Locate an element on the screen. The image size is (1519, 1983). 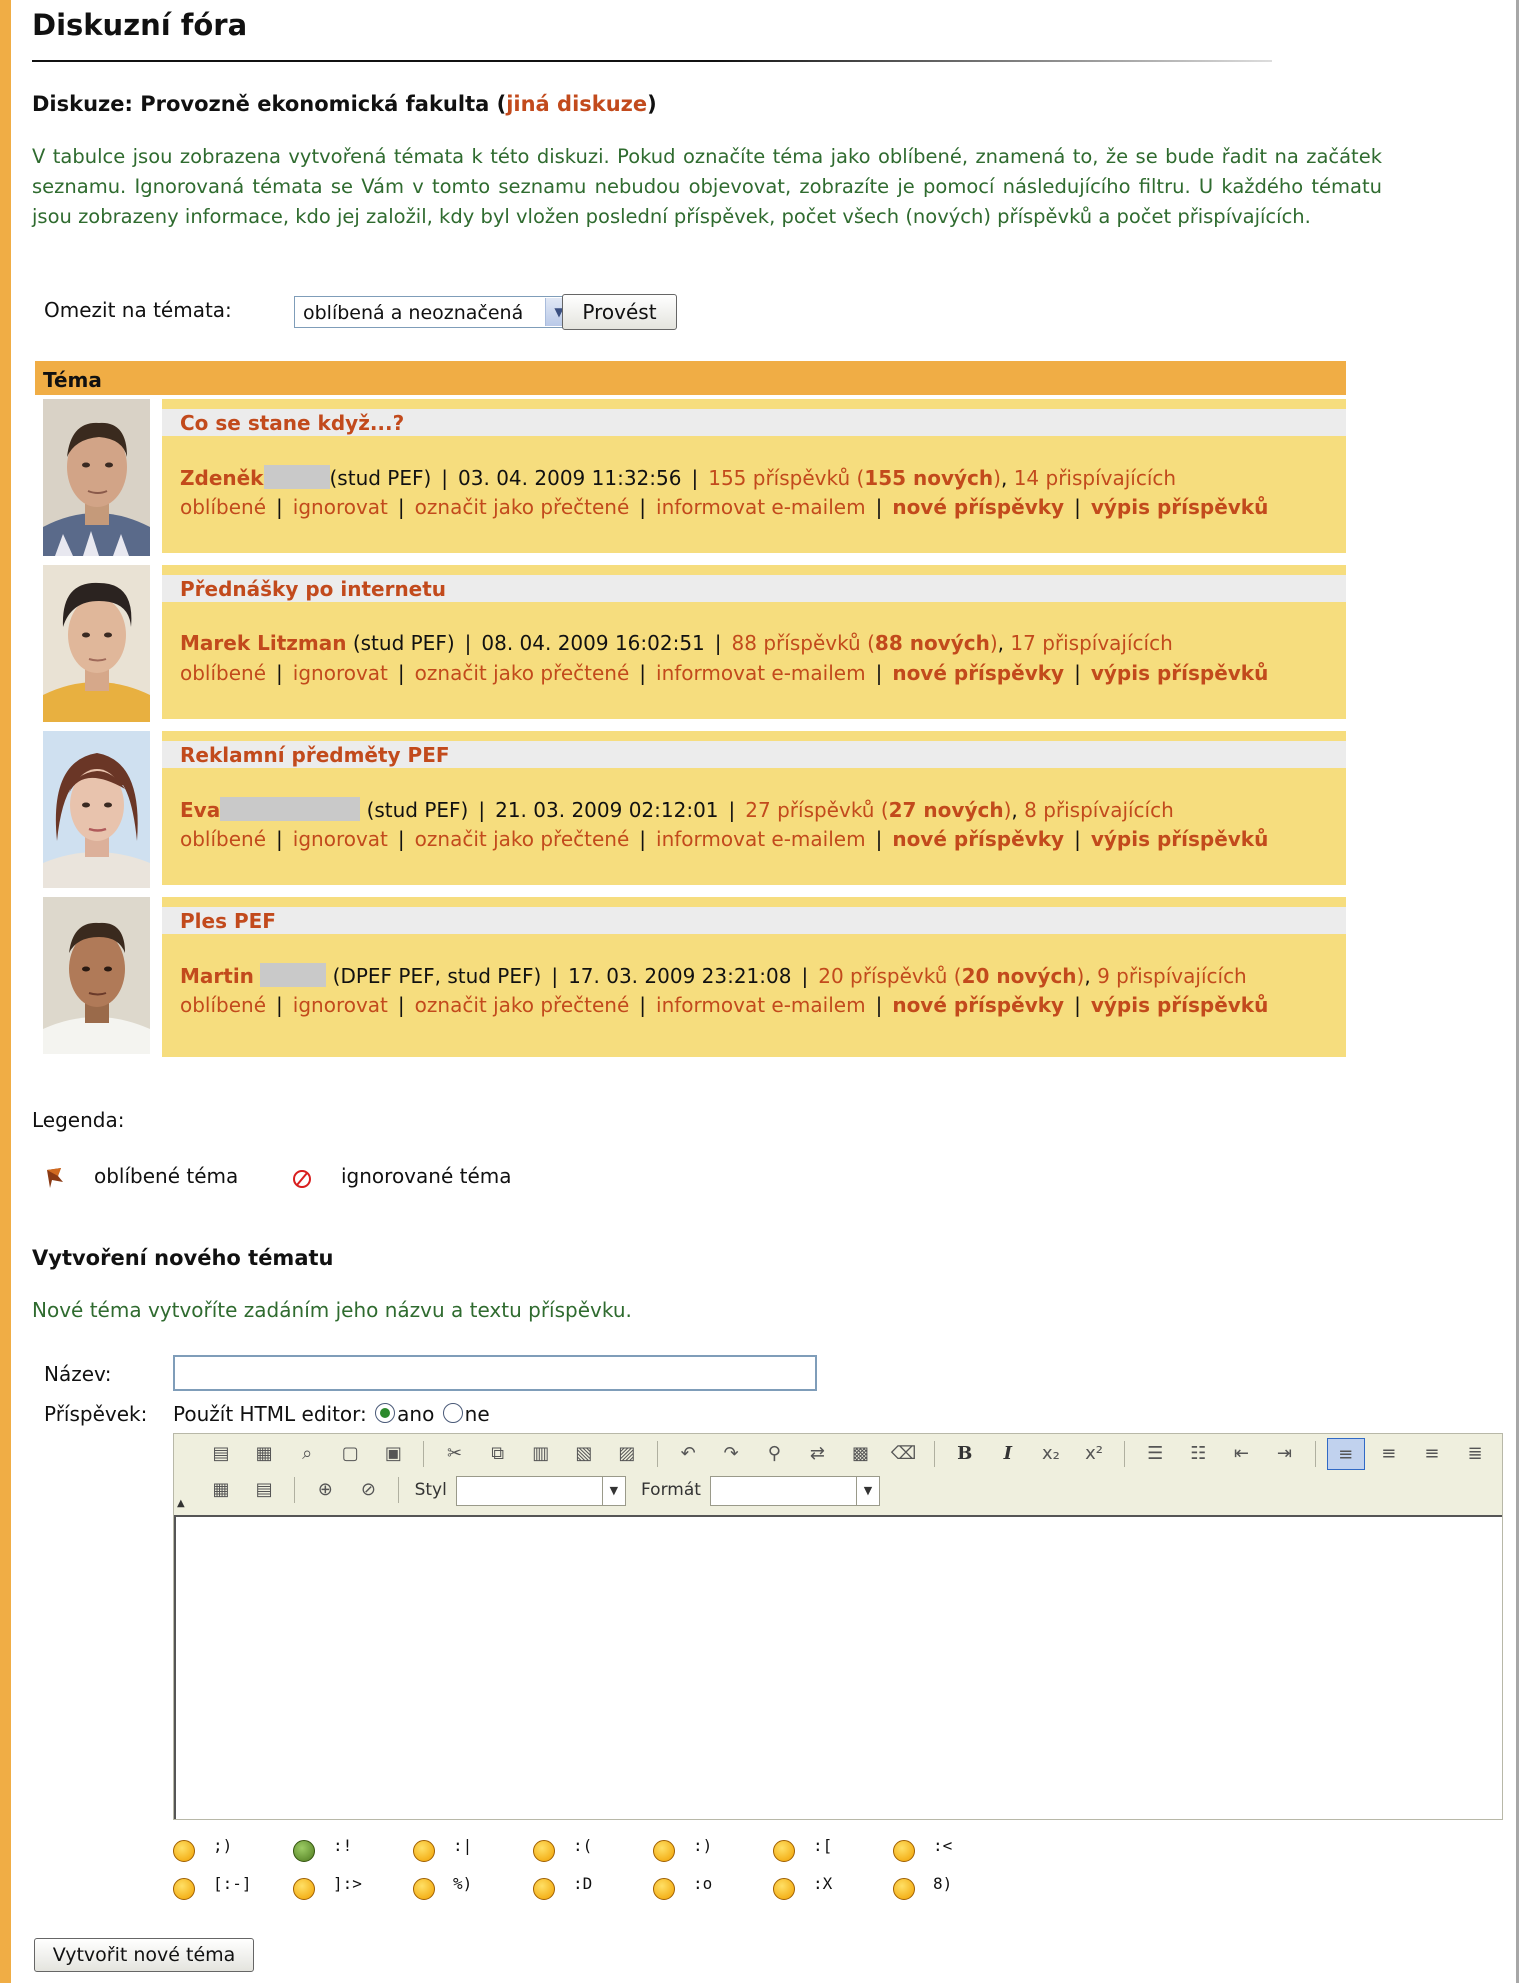
author-link: Eva is located at coordinates (200, 810).